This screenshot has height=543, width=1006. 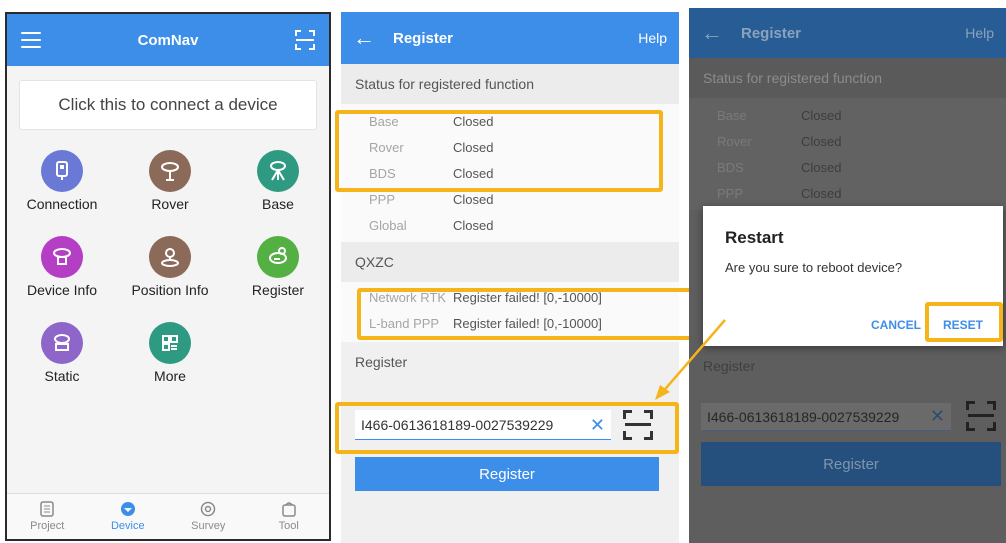 What do you see at coordinates (847, 33) in the screenshot?
I see `register-app-bar-dimmed: ← Register Help` at bounding box center [847, 33].